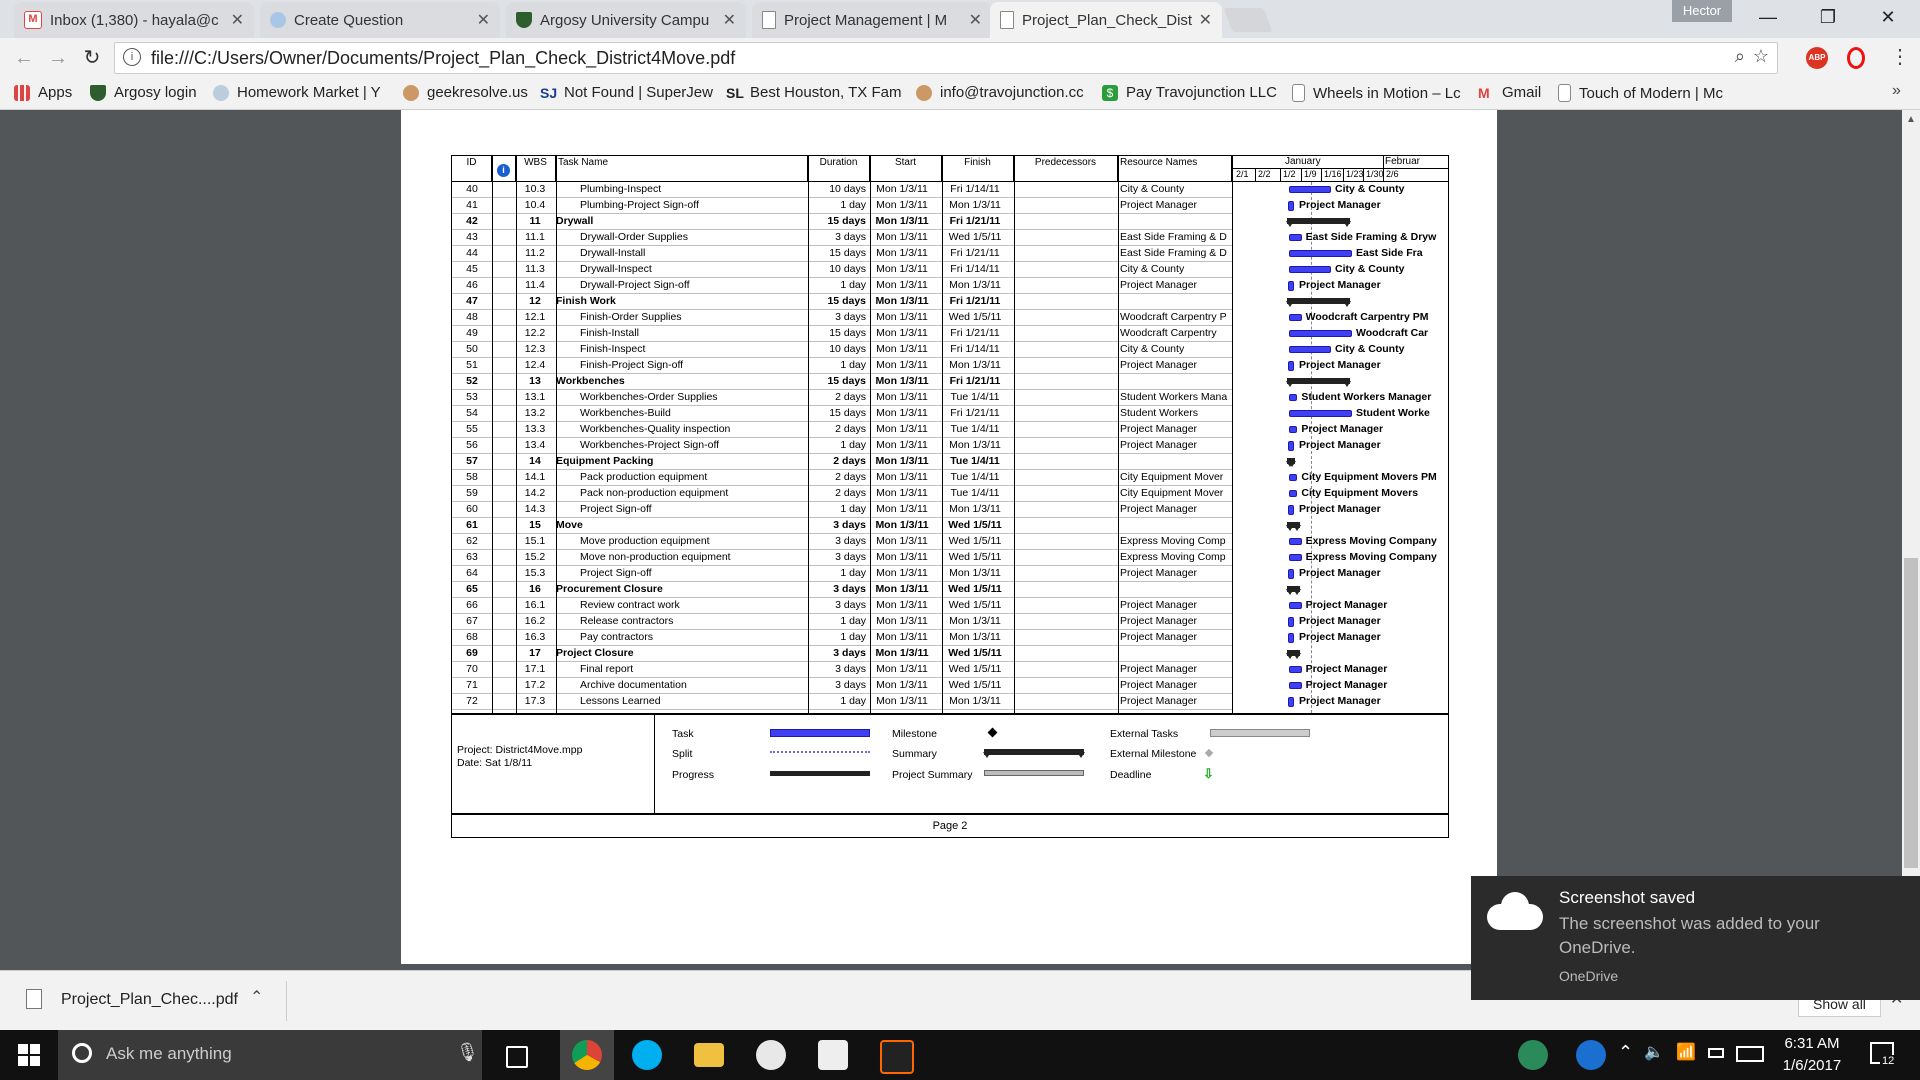 This screenshot has width=1920, height=1080. Describe the element at coordinates (132, 57) in the screenshot. I see `info-icon: i` at that location.